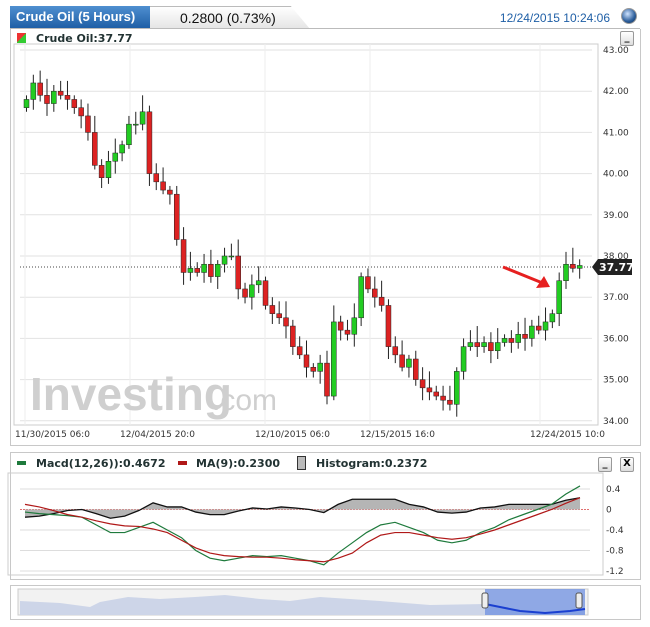  What do you see at coordinates (616, 339) in the screenshot?
I see `y-tick-label: 36.00` at bounding box center [616, 339].